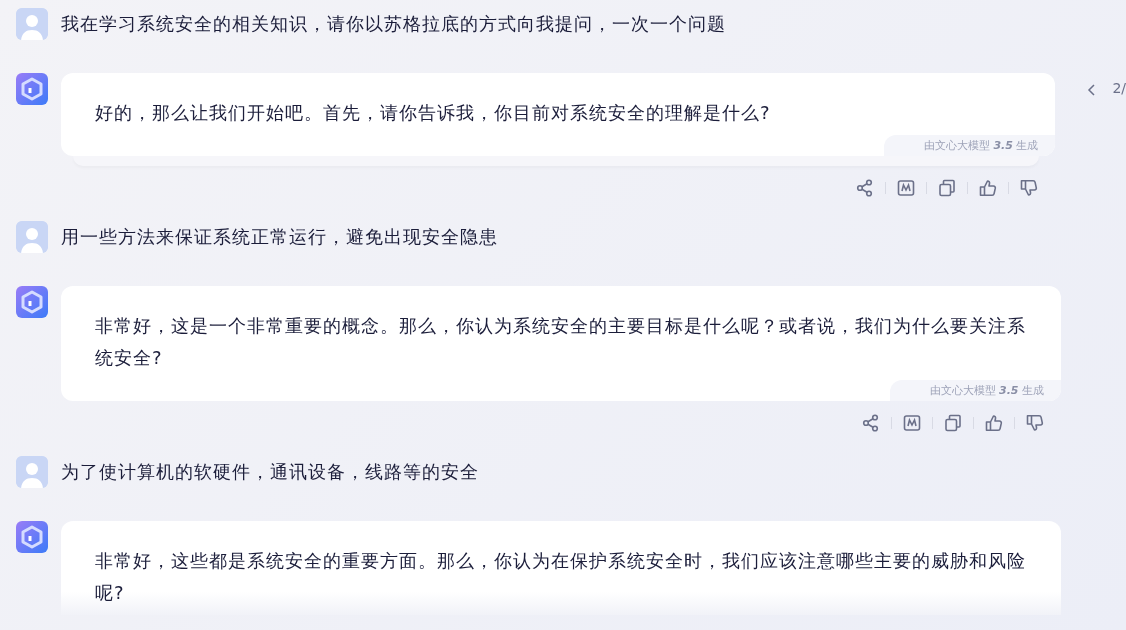 Image resolution: width=1126 pixels, height=630 pixels. Describe the element at coordinates (561, 577) in the screenshot. I see `assistant-message: 非常好，这些都是系统安全的重要方面。那么，你认为在保护系统安全时，我们应该注意哪些主要的威胁和风险呢?` at that location.